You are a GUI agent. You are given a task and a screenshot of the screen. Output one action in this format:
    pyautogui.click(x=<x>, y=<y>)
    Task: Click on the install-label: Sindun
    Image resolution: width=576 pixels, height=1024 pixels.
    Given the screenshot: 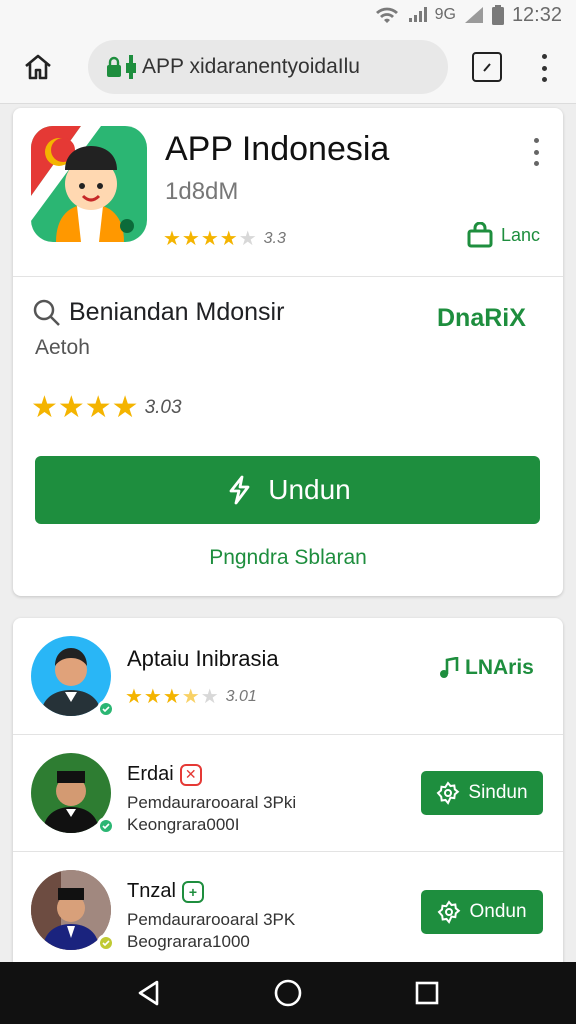 What is the action you would take?
    pyautogui.click(x=498, y=792)
    